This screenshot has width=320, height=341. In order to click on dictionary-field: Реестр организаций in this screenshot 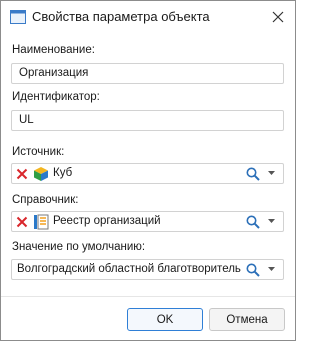, I will do `click(147, 221)`.